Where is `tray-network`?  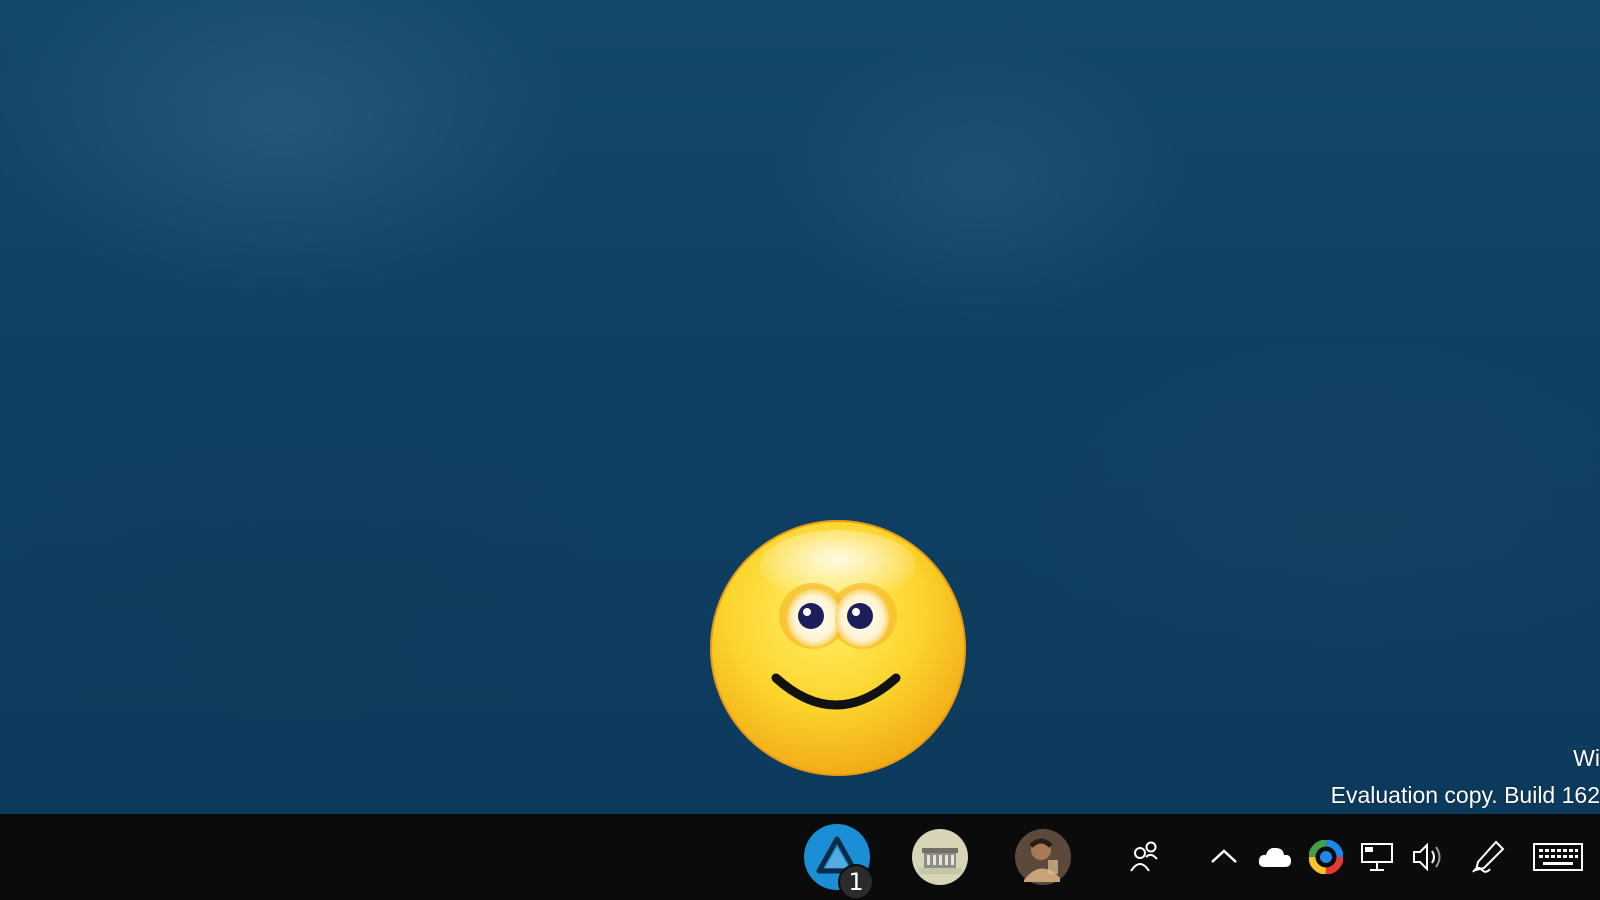
tray-network is located at coordinates (1377, 857).